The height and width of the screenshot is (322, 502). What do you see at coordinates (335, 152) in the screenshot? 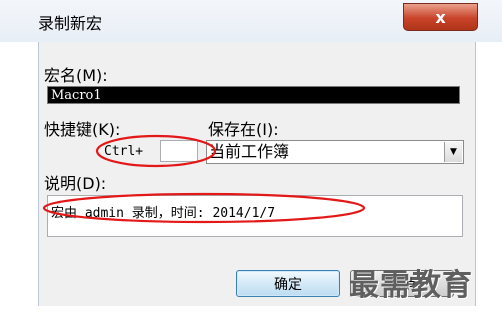
I see `store-in-select: 当前工作簿 ▼` at bounding box center [335, 152].